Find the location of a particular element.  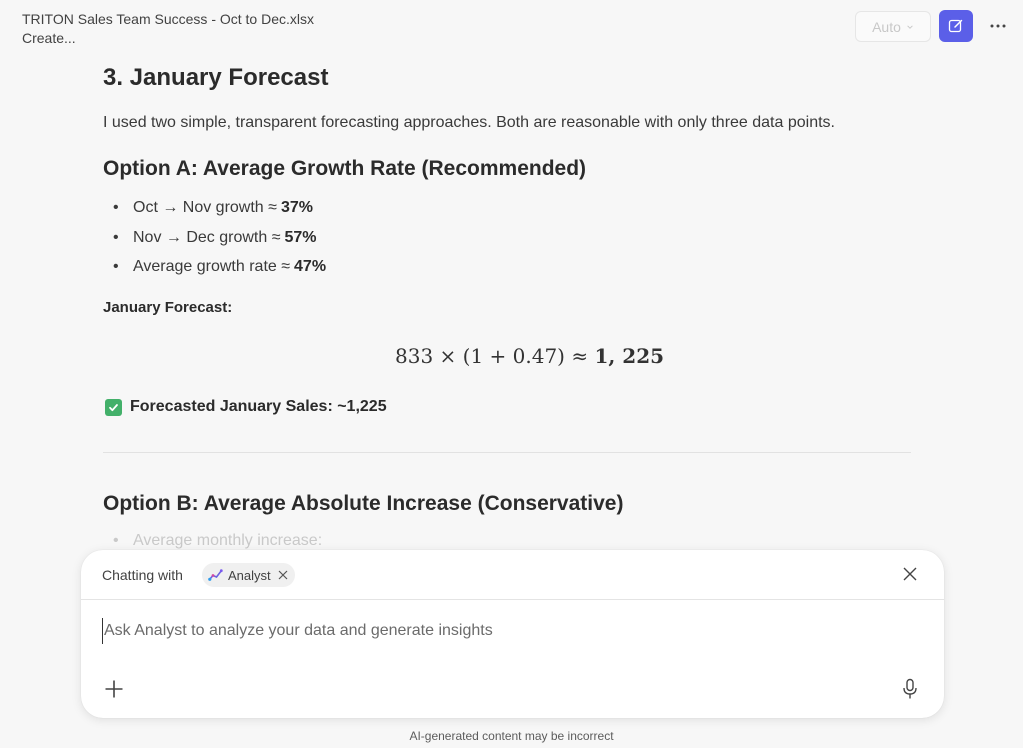

formula-result: 1, 225 is located at coordinates (629, 356).